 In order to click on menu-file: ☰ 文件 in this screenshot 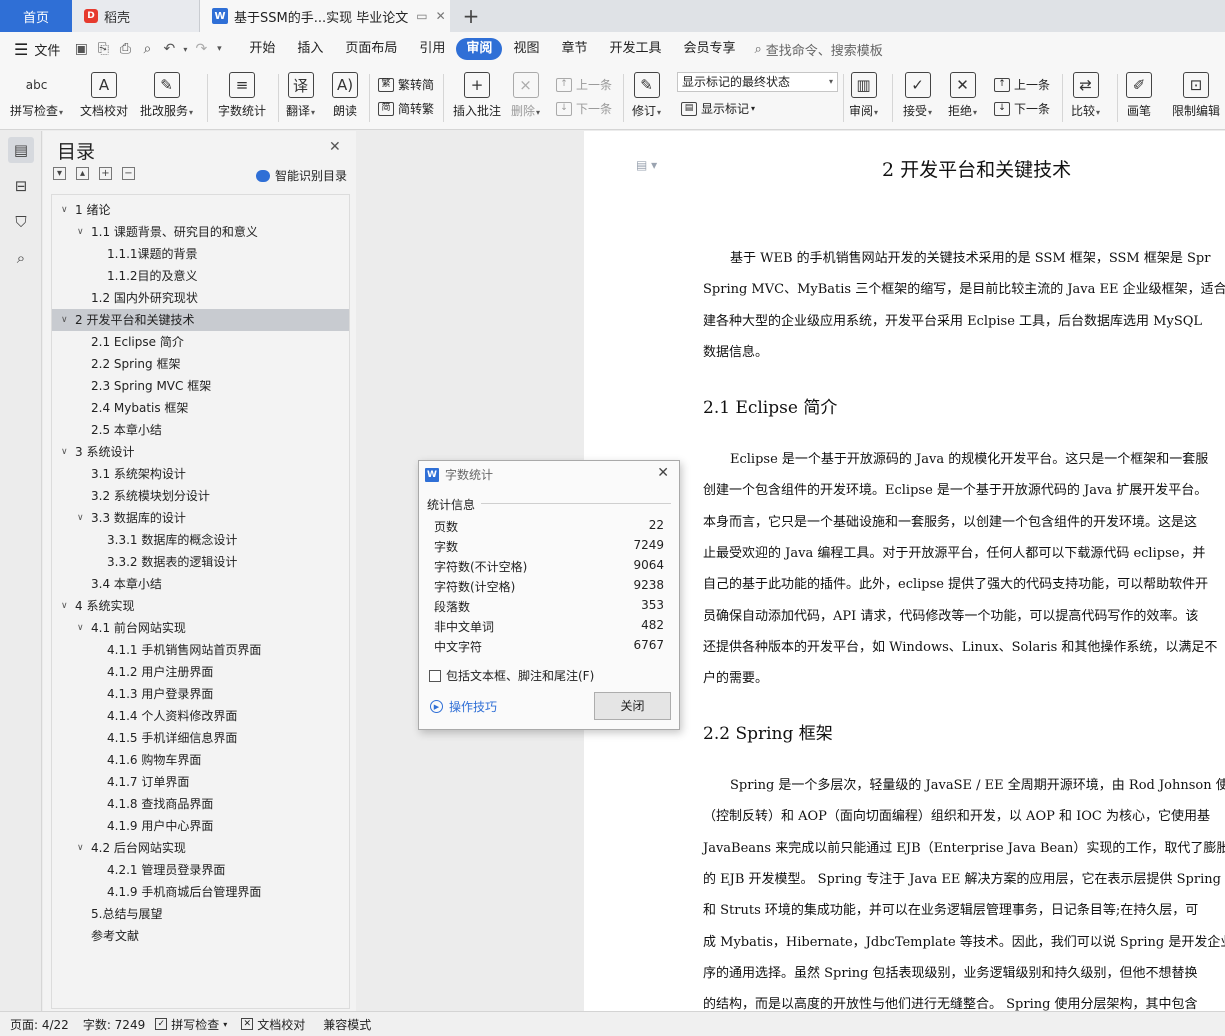, I will do `click(37, 49)`.